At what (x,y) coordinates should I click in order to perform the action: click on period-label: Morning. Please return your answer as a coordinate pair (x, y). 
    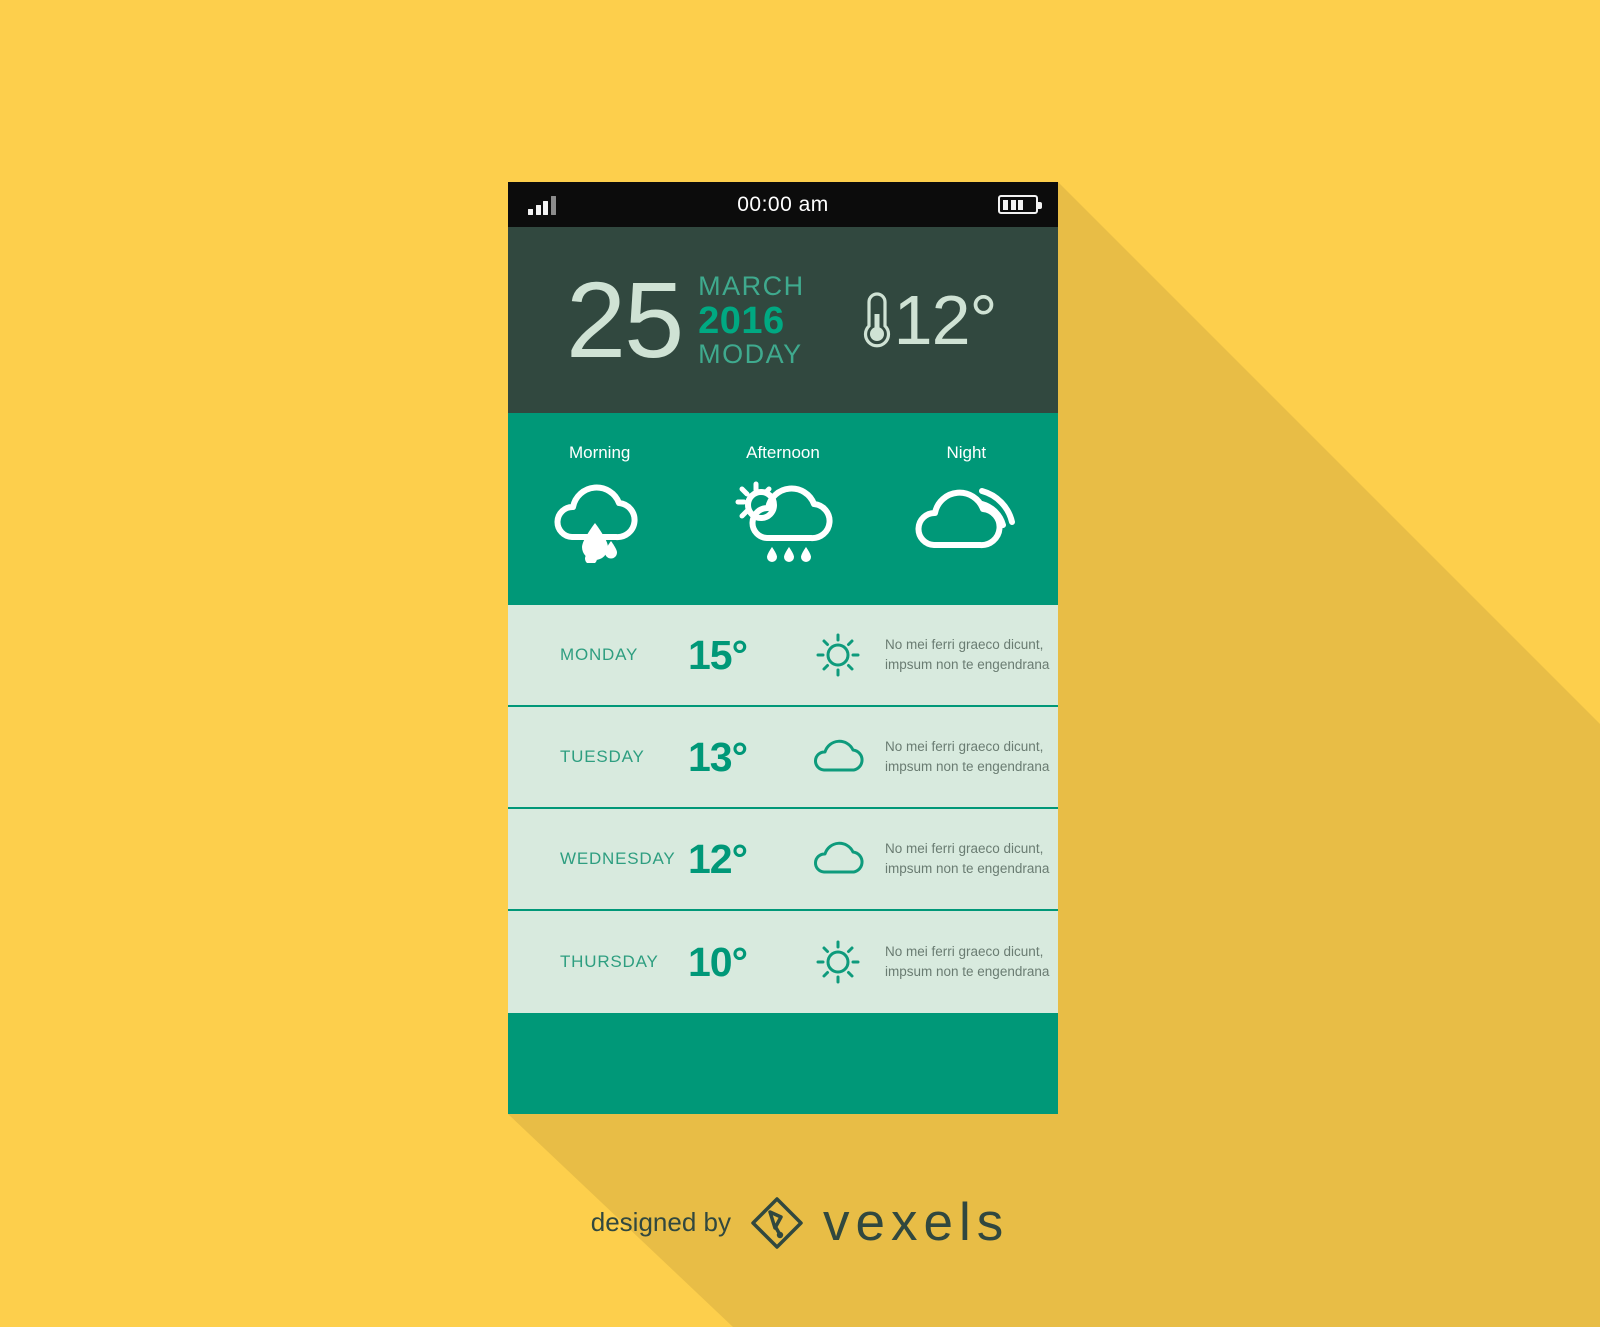
    Looking at the image, I should click on (599, 452).